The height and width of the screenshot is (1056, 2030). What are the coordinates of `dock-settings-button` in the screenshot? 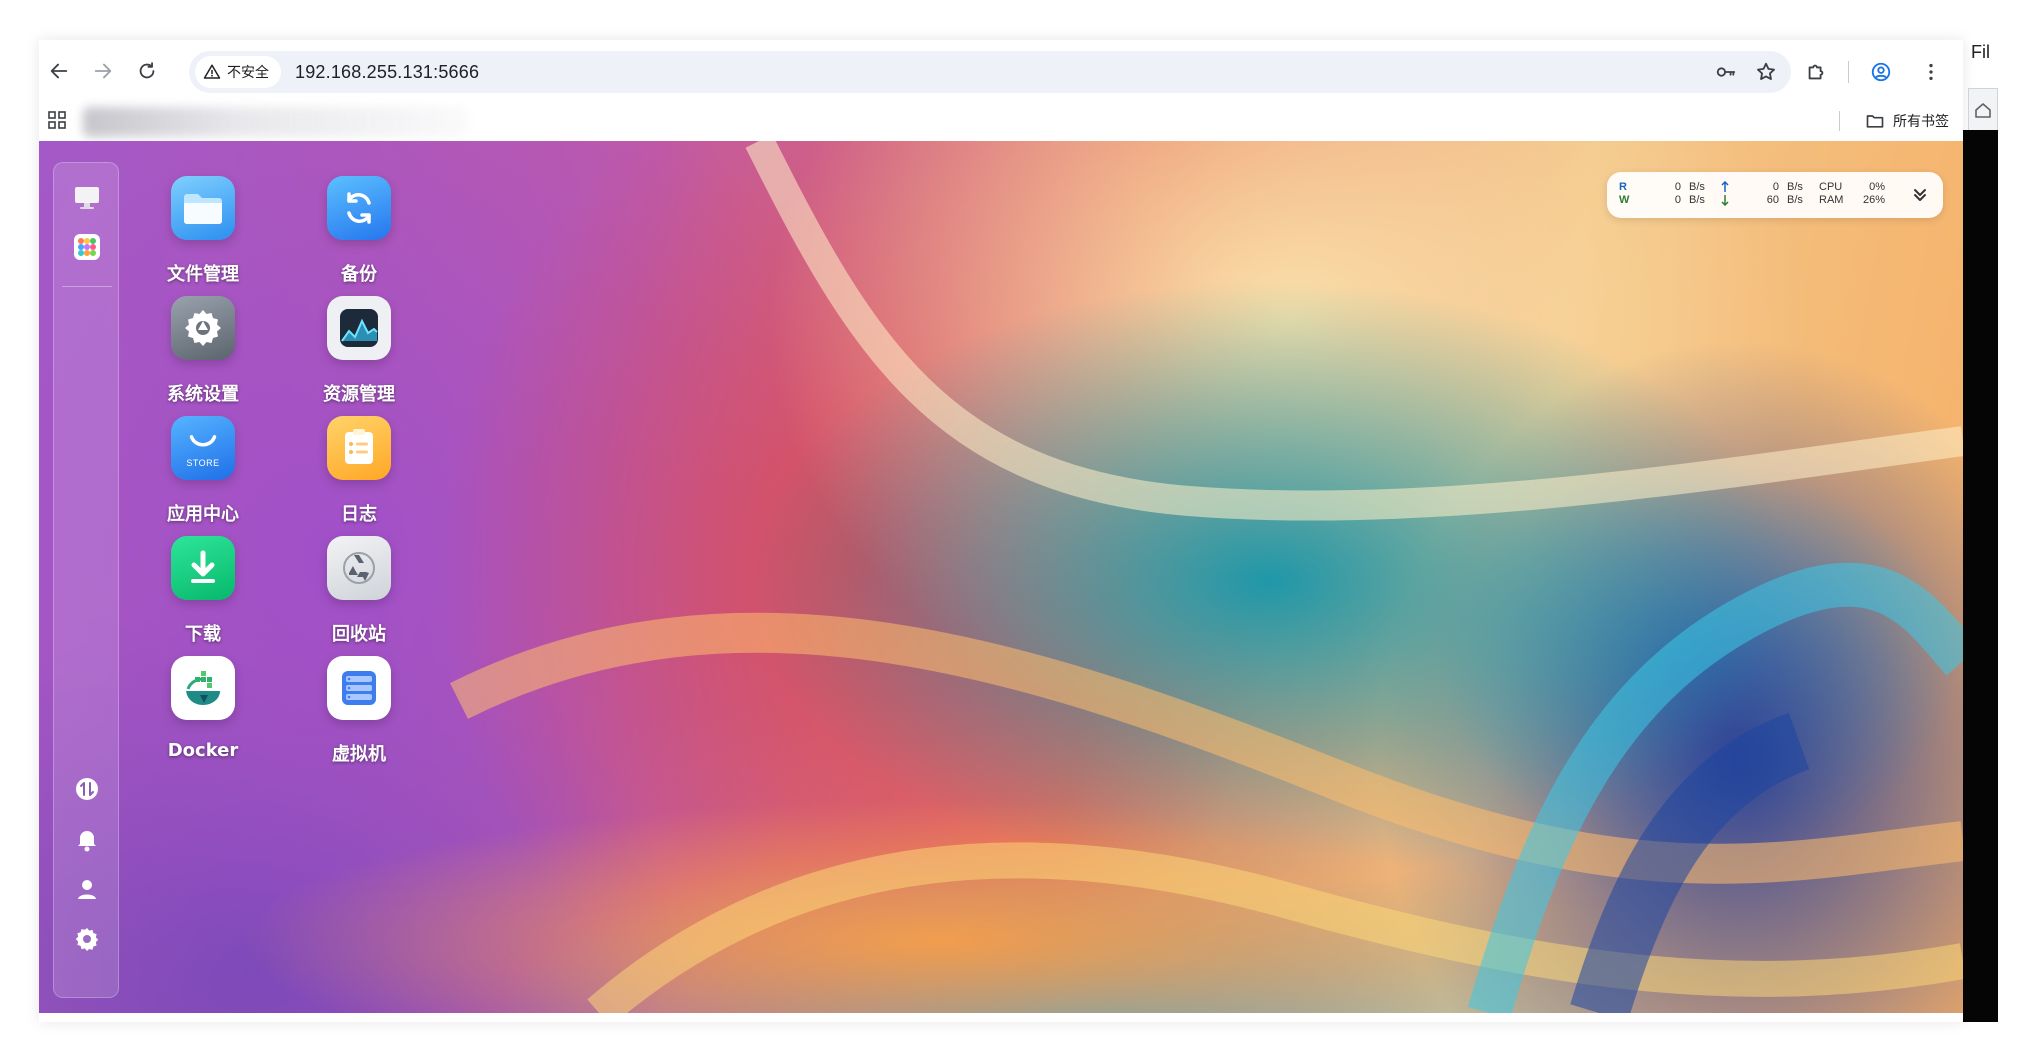 It's located at (87, 939).